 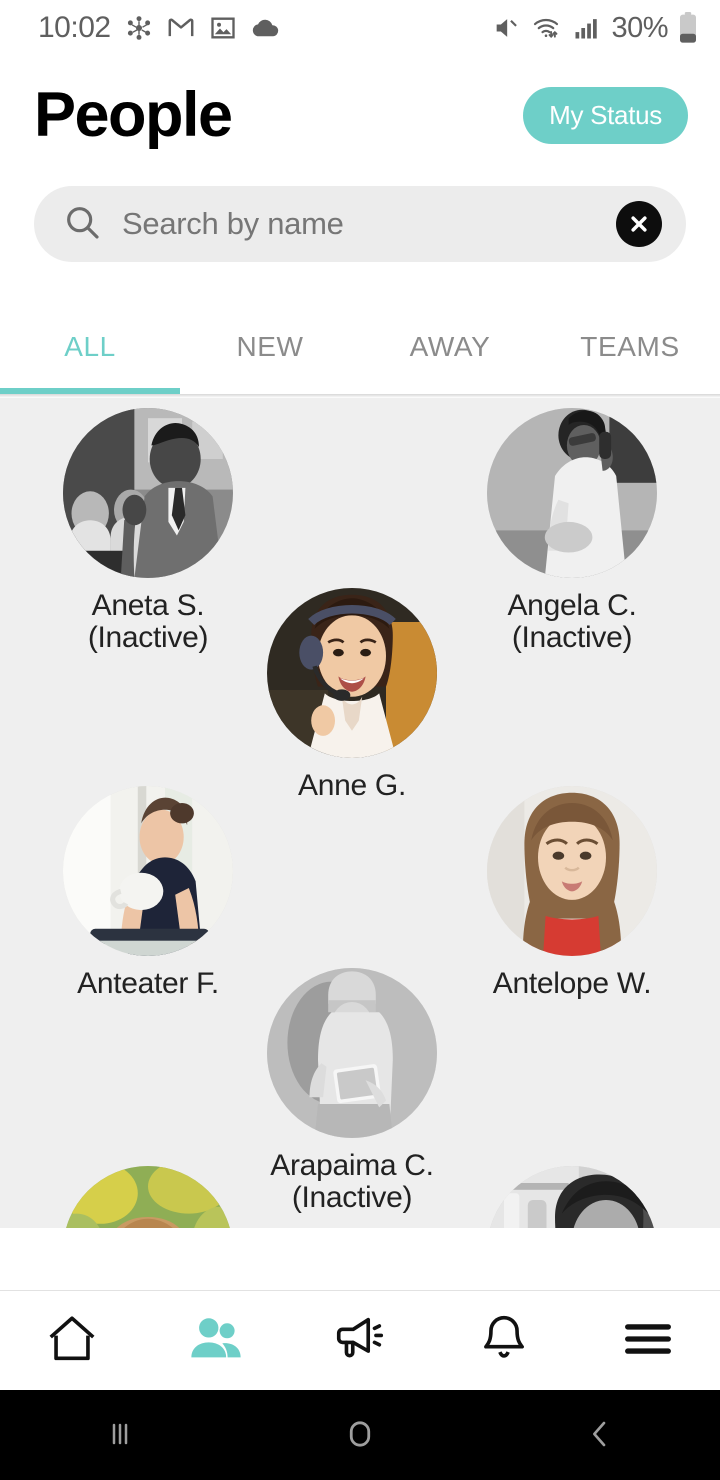 I want to click on android-recents-button, so click(x=120, y=1435).